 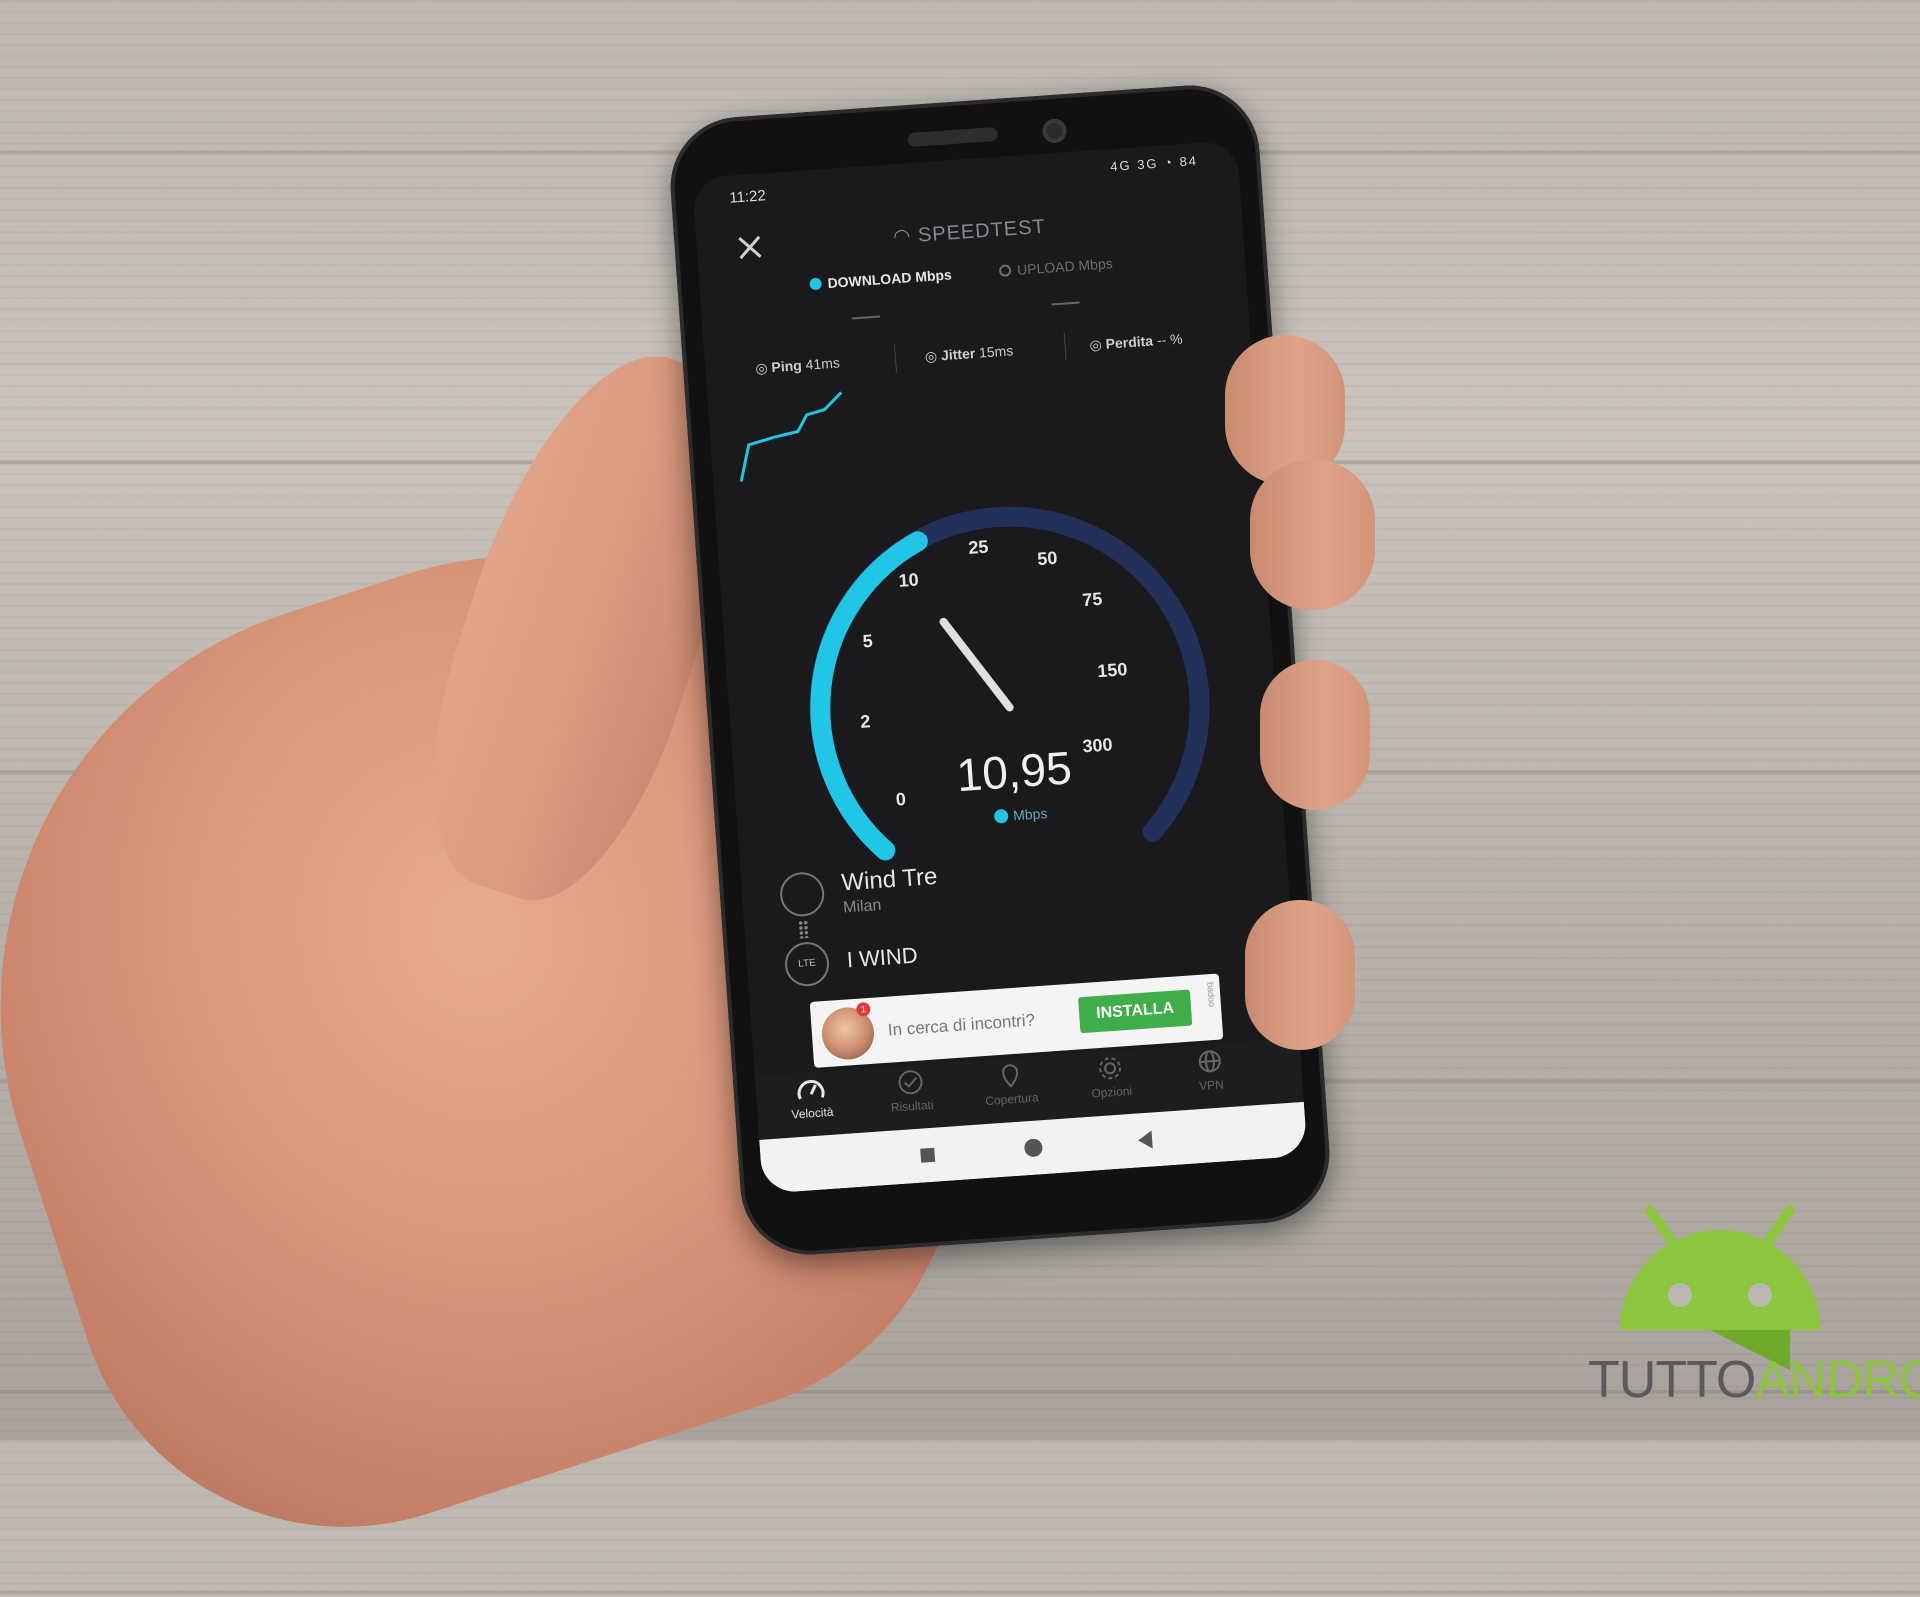 What do you see at coordinates (882, 957) in the screenshot?
I see `carrier-name: I WIND` at bounding box center [882, 957].